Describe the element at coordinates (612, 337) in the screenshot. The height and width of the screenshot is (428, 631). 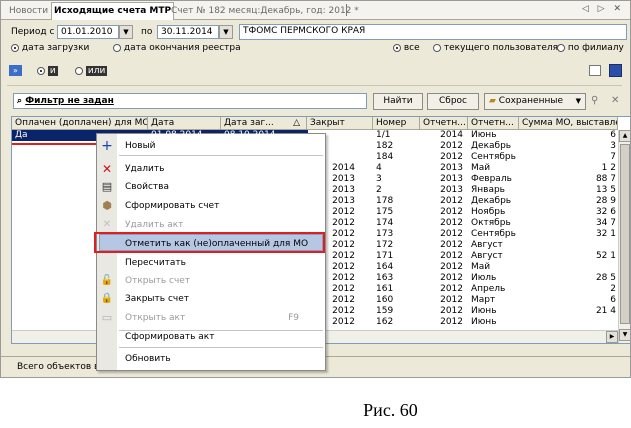
I see `scroll-right-icon: ▶` at that location.